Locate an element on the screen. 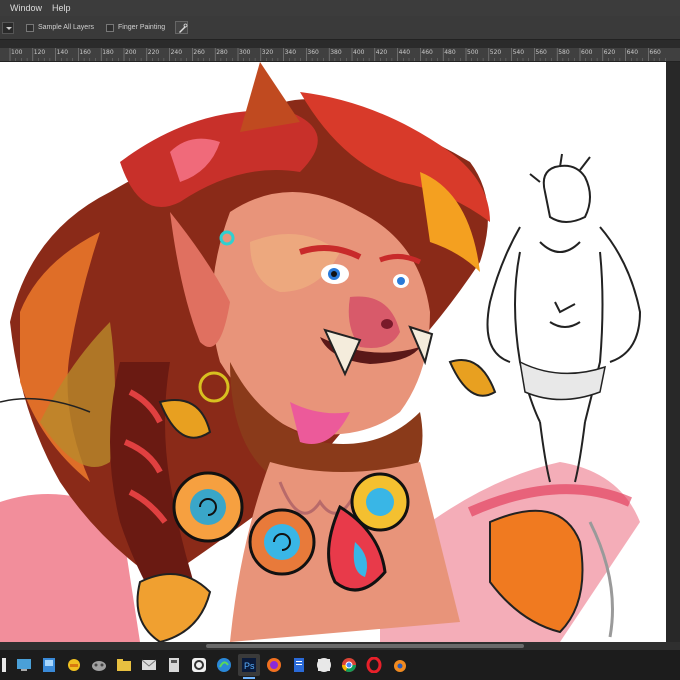 The height and width of the screenshot is (680, 680). chat-app-icon is located at coordinates (224, 665).